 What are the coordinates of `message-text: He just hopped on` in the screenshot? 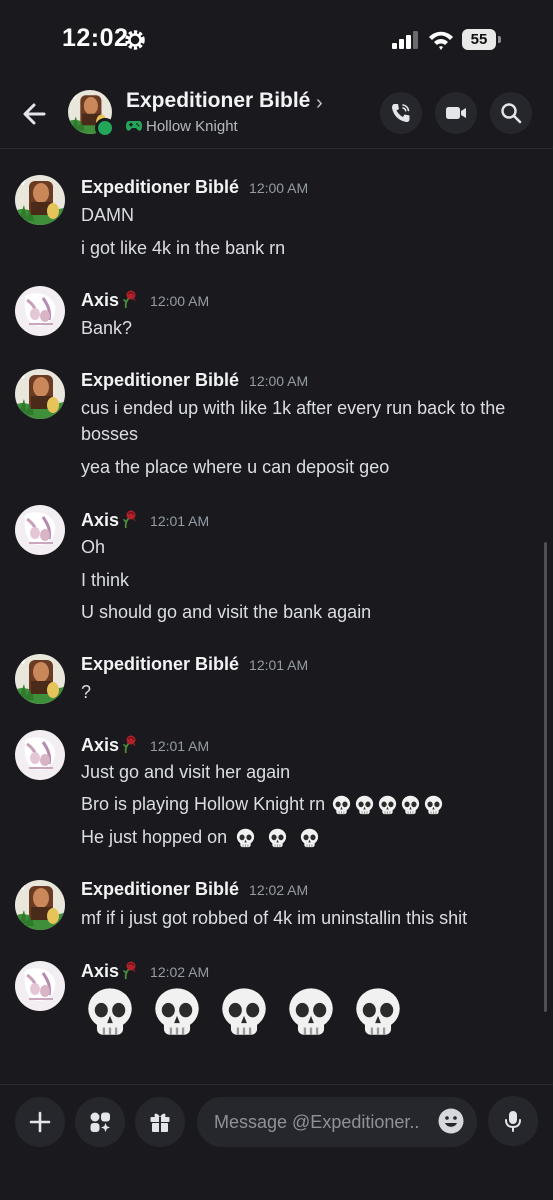 It's located at (154, 837).